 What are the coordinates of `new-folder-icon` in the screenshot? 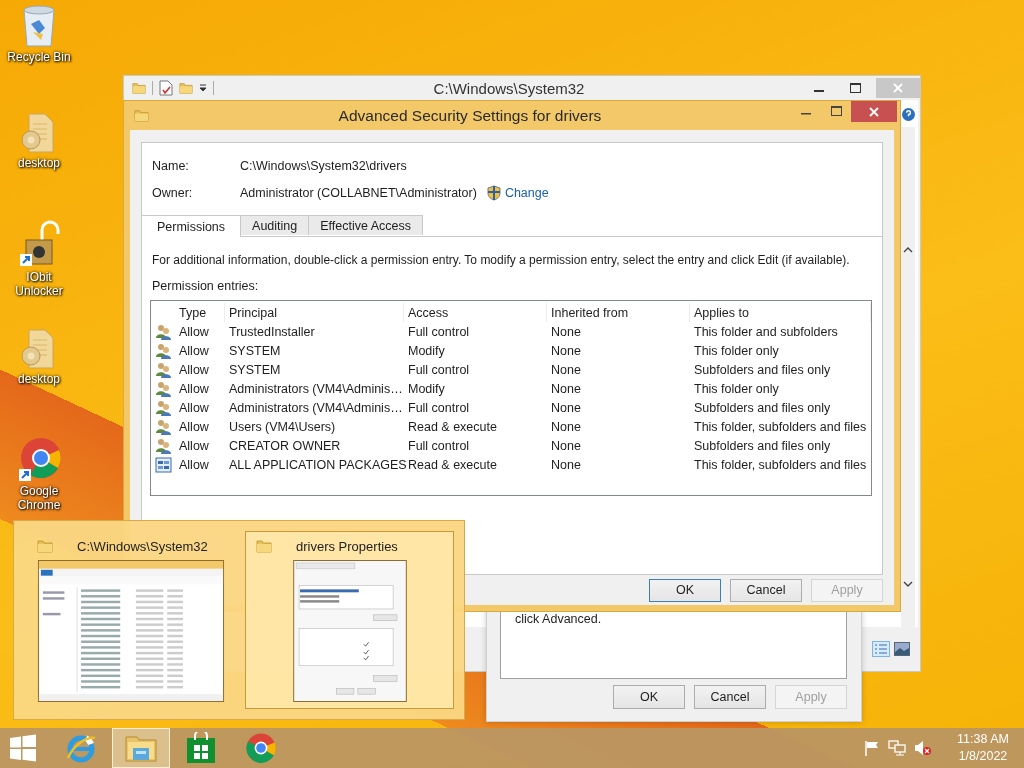 It's located at (186, 88).